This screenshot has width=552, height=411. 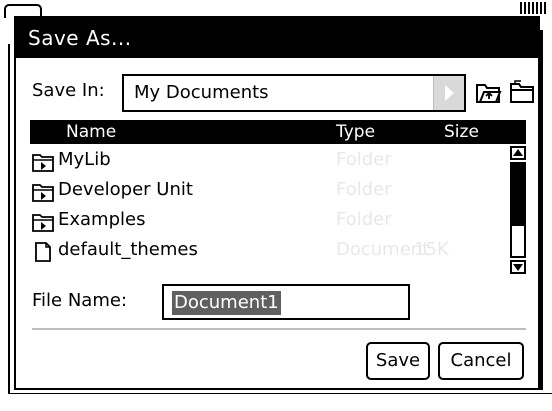 What do you see at coordinates (461, 132) in the screenshot?
I see `column-header-size: Size` at bounding box center [461, 132].